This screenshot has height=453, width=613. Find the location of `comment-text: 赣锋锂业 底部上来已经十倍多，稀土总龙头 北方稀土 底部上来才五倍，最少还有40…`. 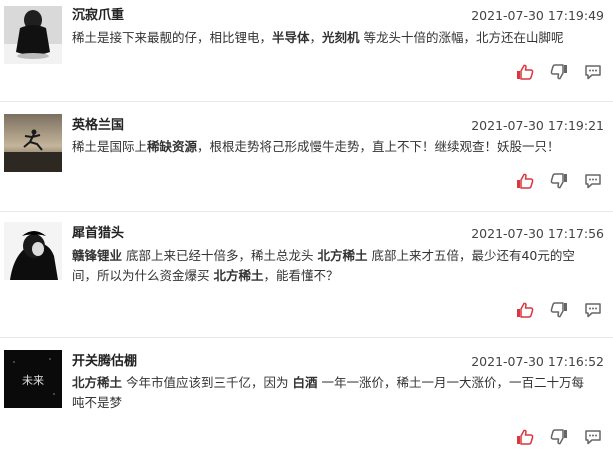

comment-text: 赣锋锂业 底部上来已经十倍多，稀土总龙头 北方稀土 底部上来才五倍，最少还有40… is located at coordinates (333, 266).